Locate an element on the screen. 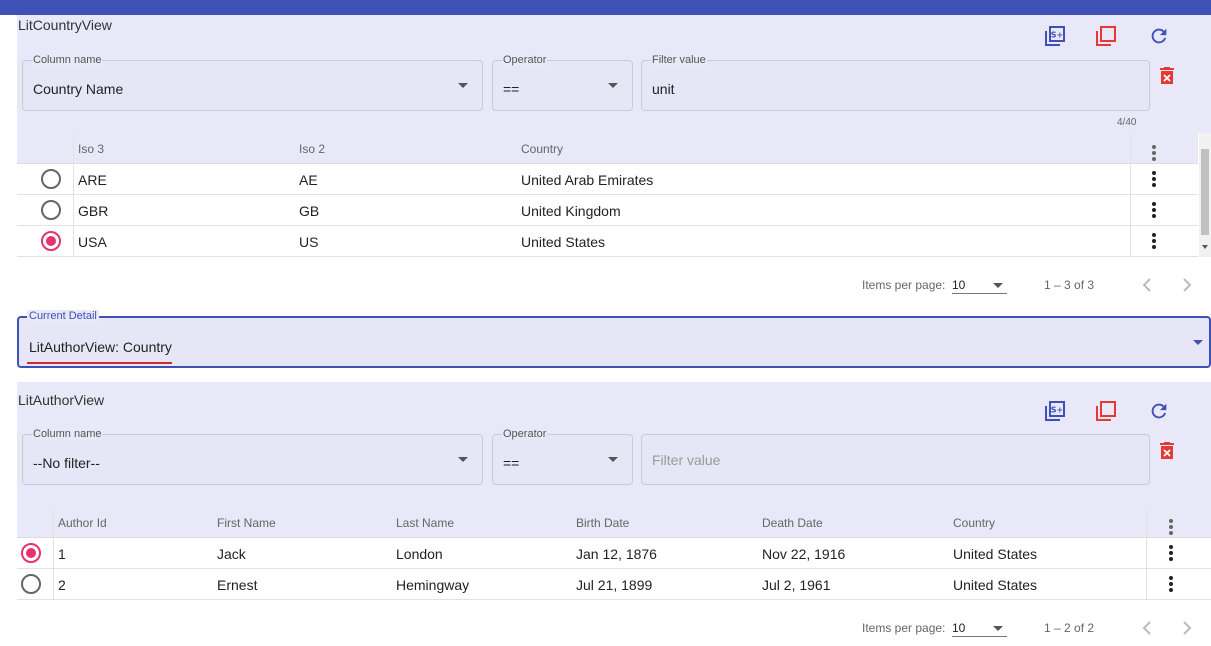 The width and height of the screenshot is (1211, 646). column-name-value: Country Name is located at coordinates (78, 89).